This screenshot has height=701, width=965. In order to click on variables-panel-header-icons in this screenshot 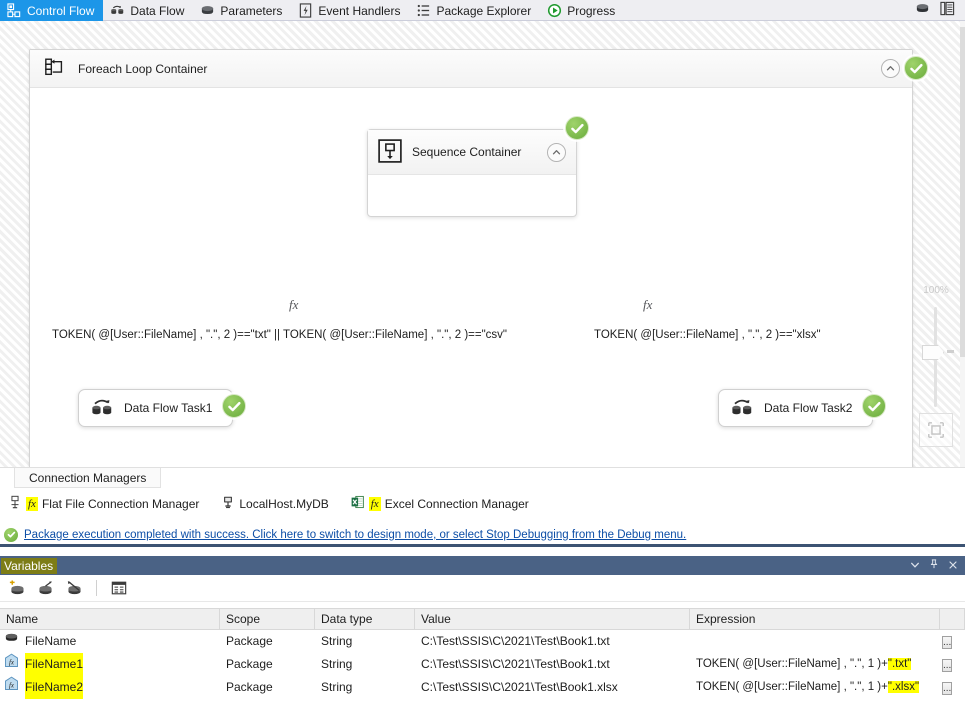, I will do `click(937, 565)`.